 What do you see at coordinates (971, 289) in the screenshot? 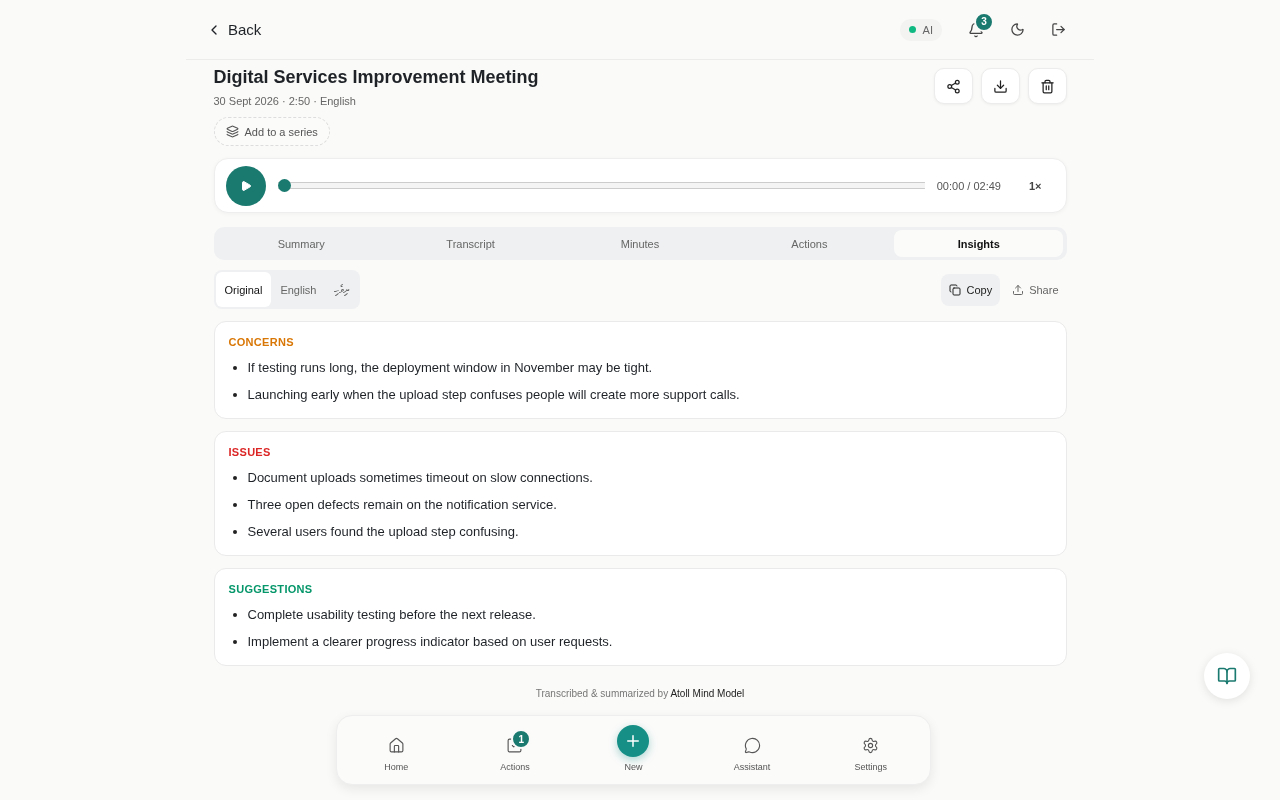
I see `copy-button: Copy` at bounding box center [971, 289].